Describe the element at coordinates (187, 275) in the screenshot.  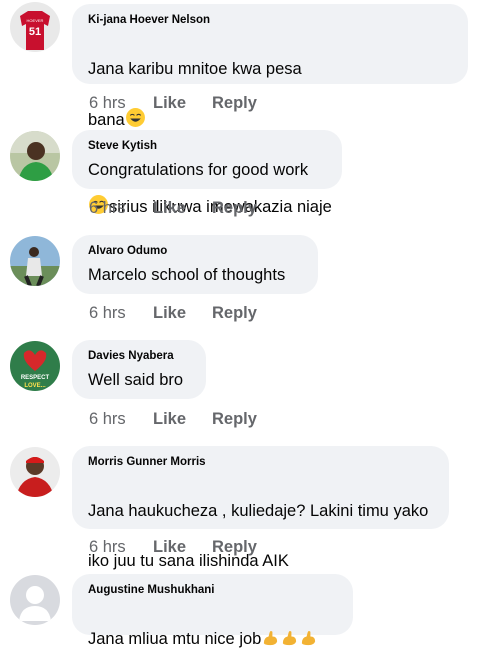
I see `comment-text: Marcelo school of thoughts` at that location.